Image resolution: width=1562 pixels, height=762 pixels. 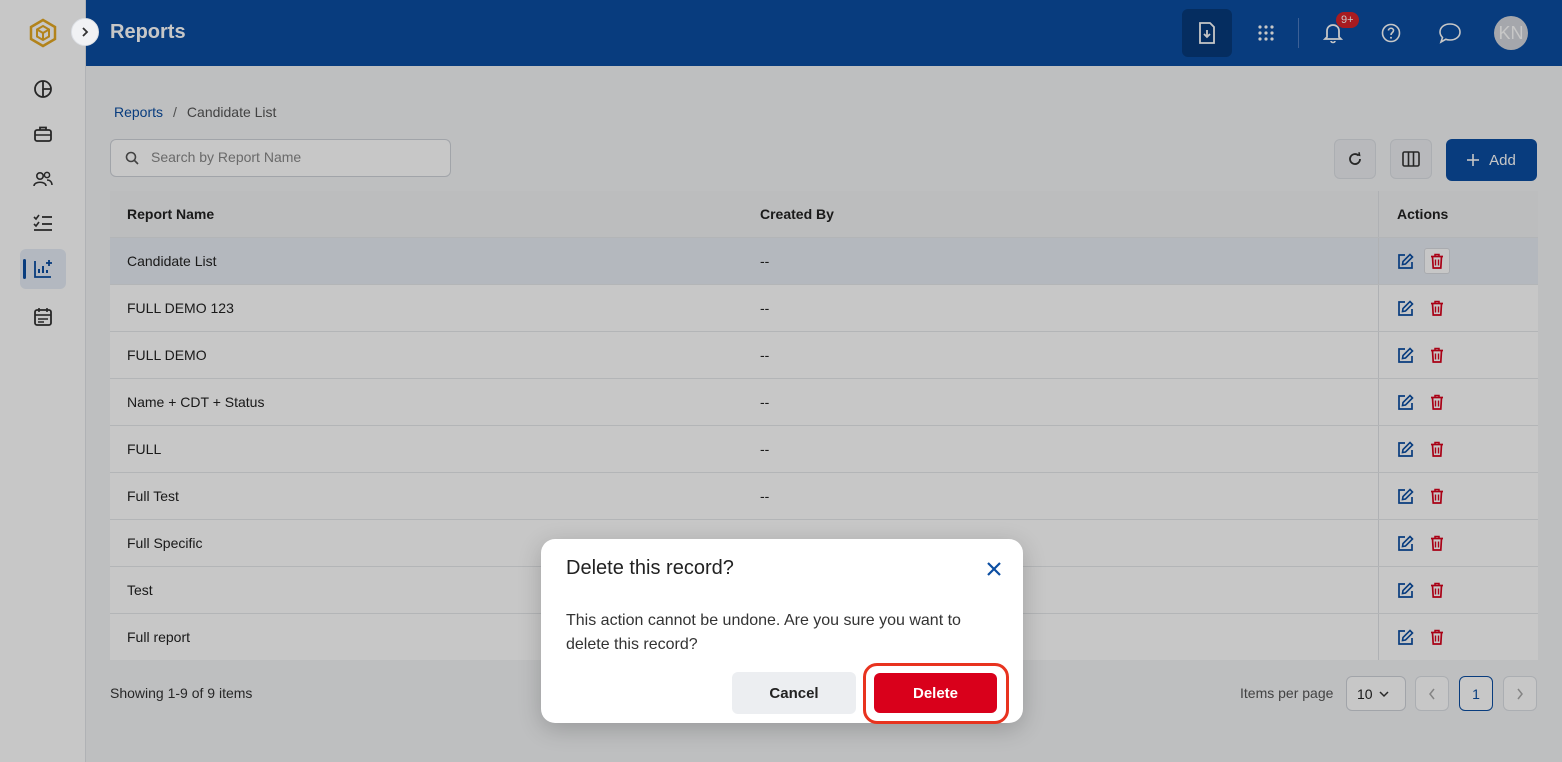 I want to click on close-icon, so click(x=994, y=569).